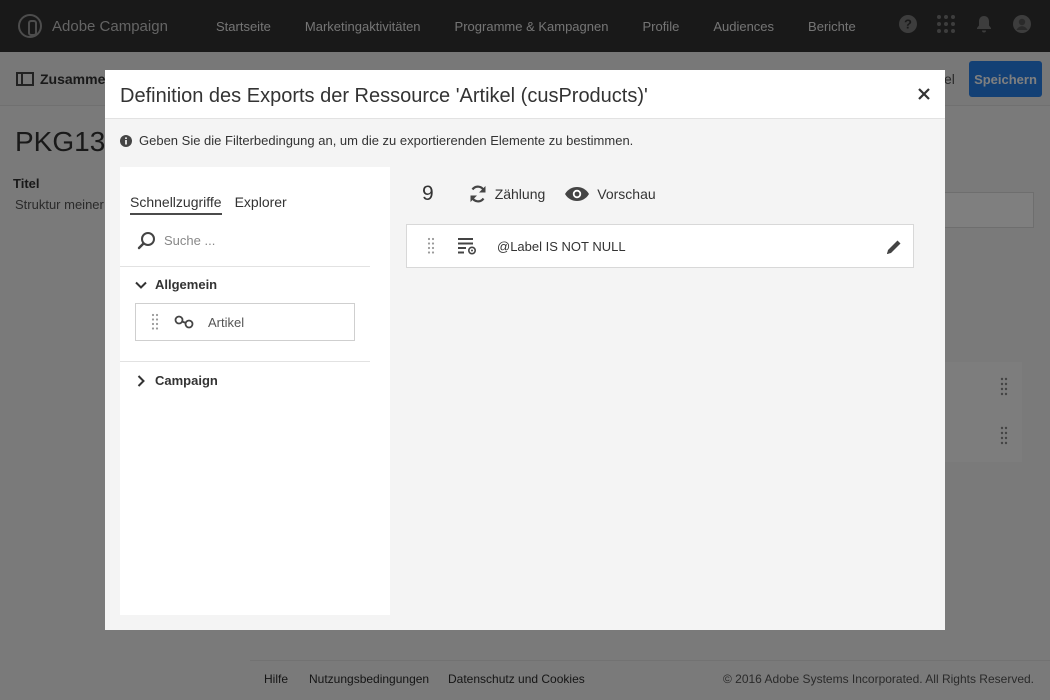 This screenshot has width=1050, height=700. I want to click on preview-button: Vorschau, so click(610, 194).